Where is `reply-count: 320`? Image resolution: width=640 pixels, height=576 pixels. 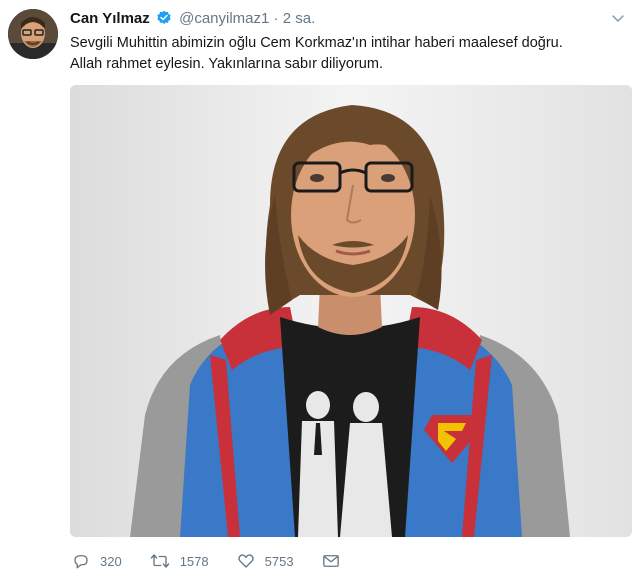
reply-count: 320 is located at coordinates (111, 561).